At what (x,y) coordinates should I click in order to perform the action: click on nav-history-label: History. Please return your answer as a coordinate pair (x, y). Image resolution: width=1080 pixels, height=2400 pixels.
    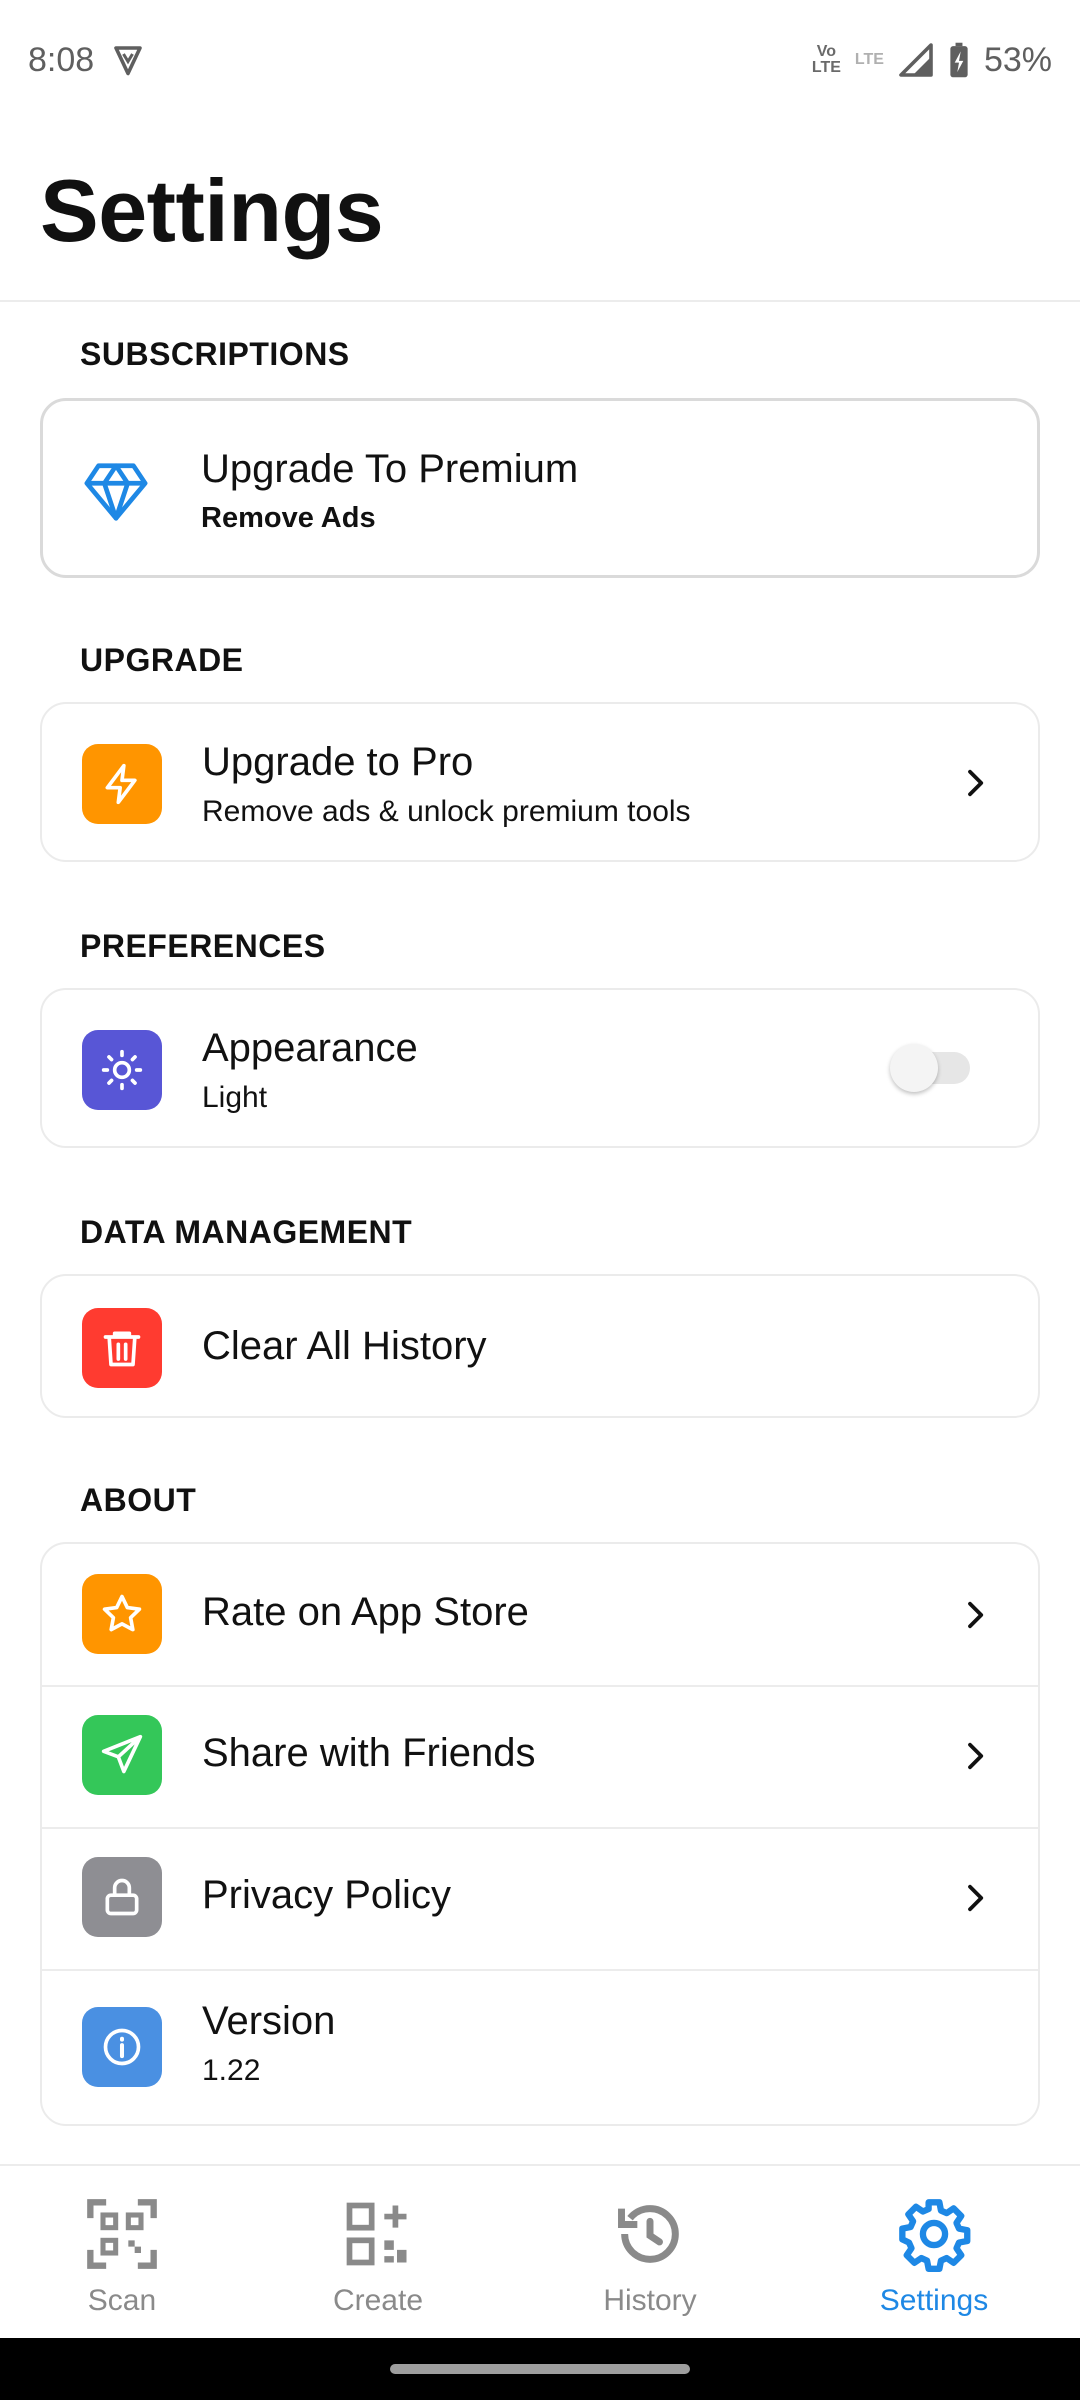
    Looking at the image, I should click on (650, 2300).